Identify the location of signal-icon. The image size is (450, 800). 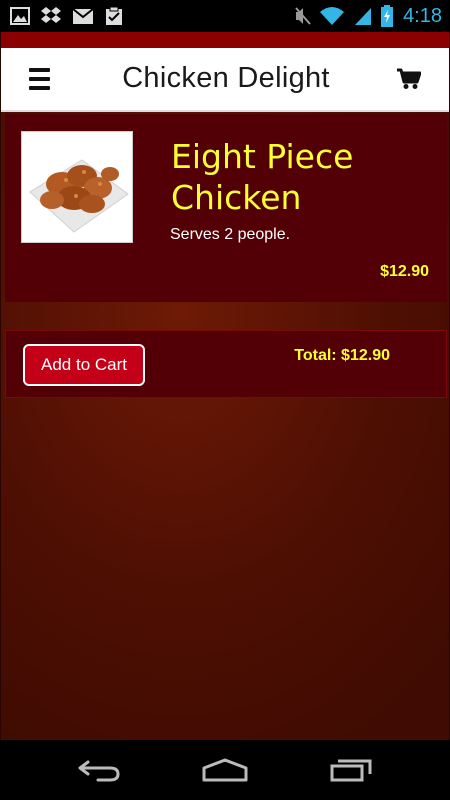
(363, 16).